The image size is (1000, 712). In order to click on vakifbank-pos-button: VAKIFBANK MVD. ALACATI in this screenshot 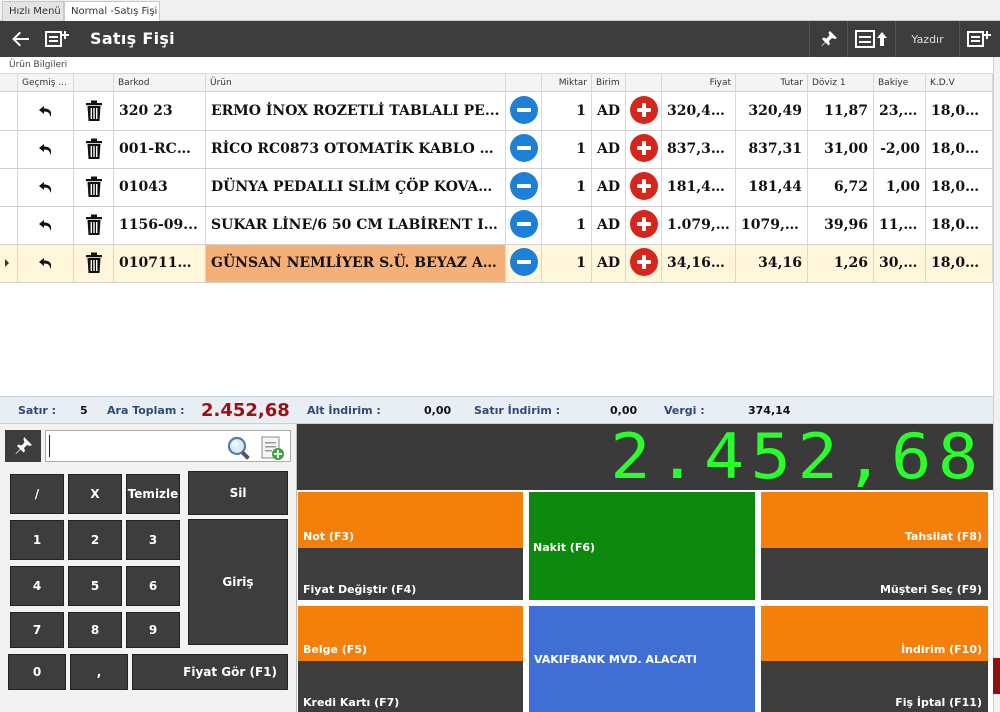, I will do `click(642, 659)`.